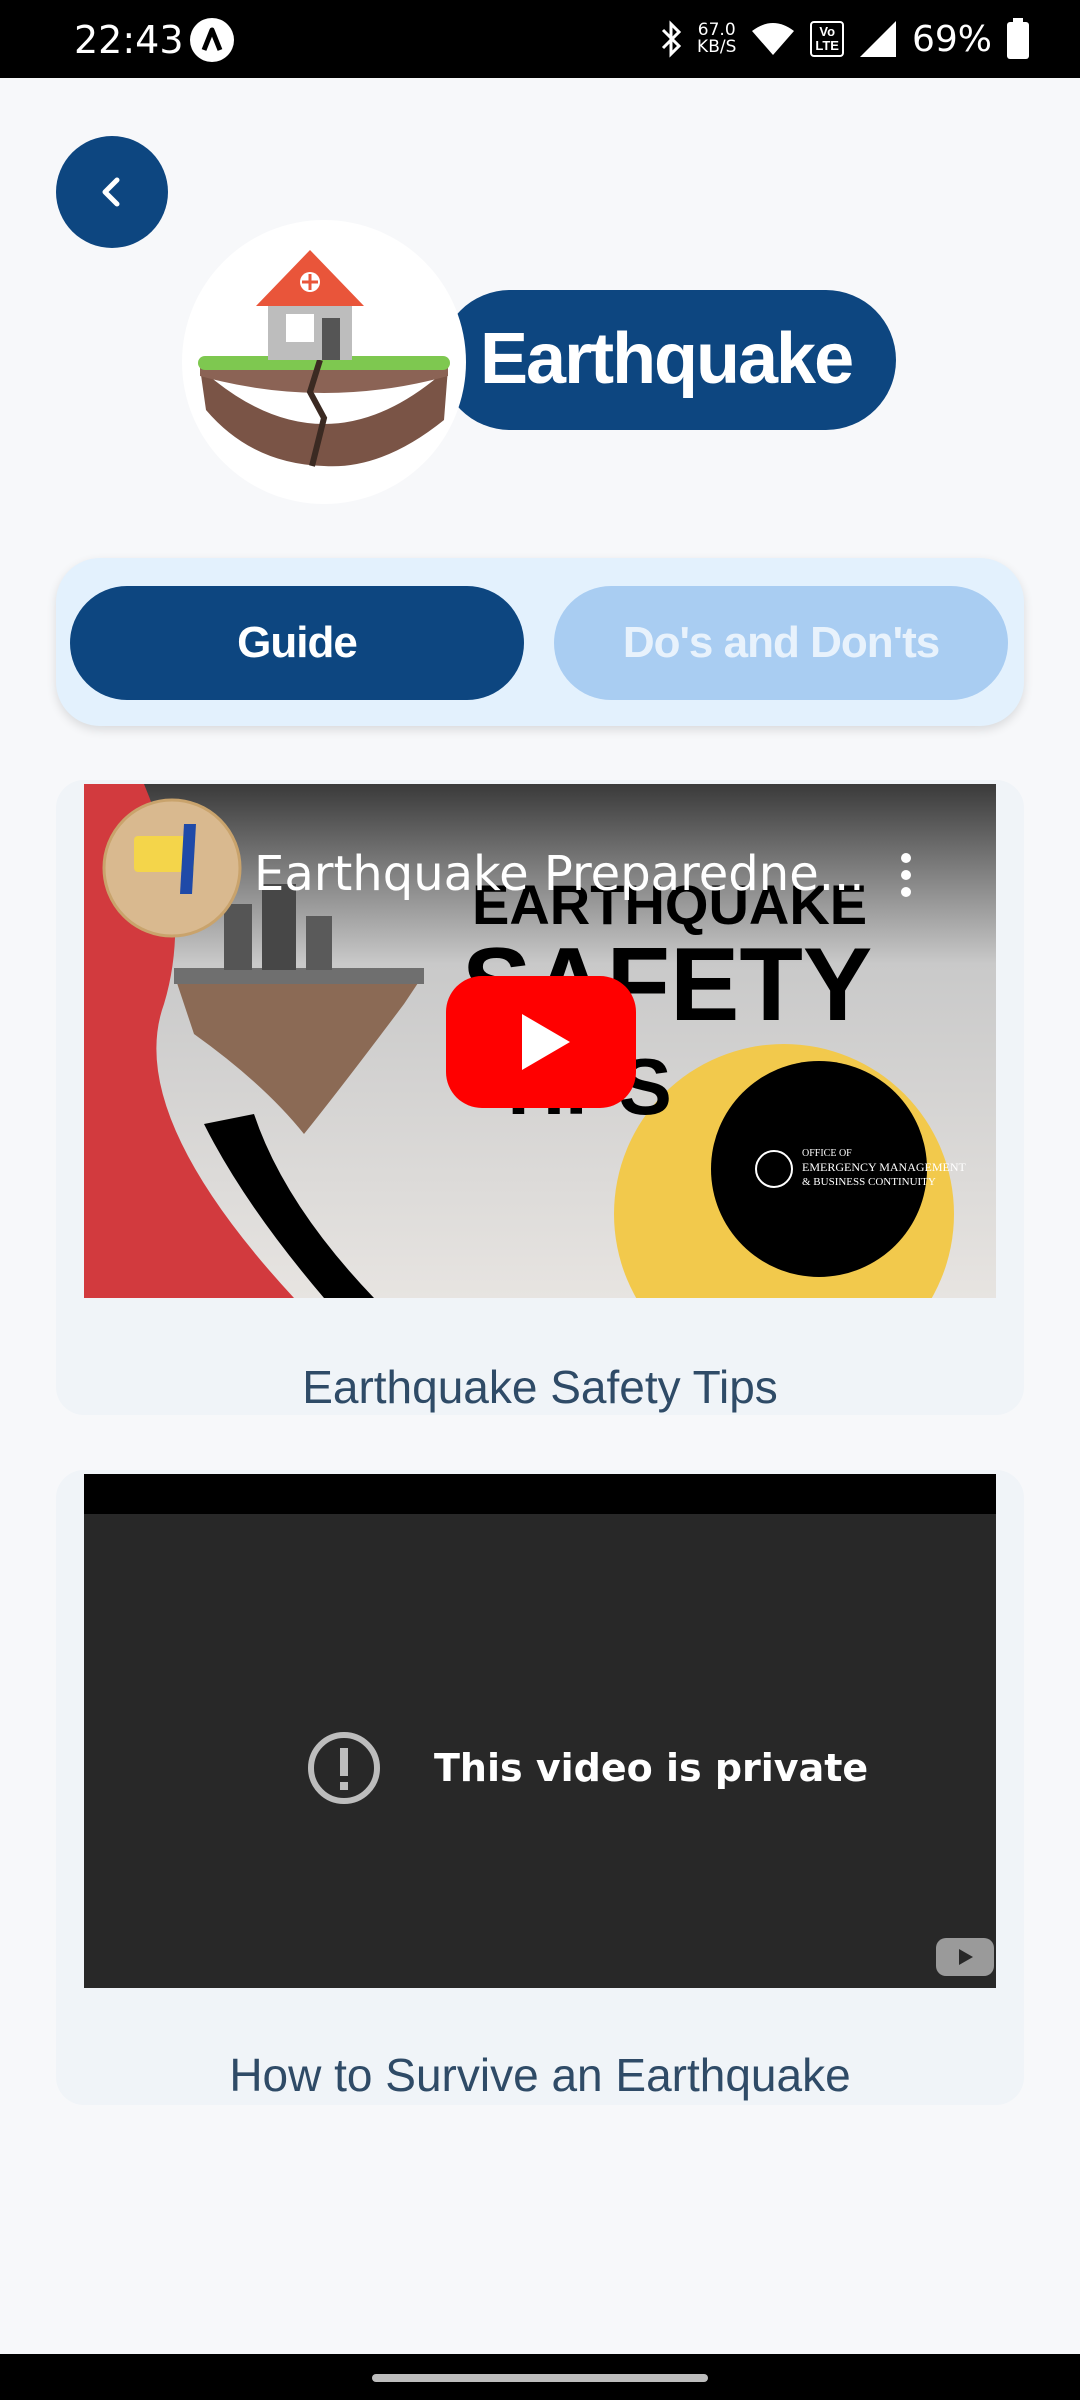 Image resolution: width=1080 pixels, height=2400 pixels. I want to click on volte-badge: Vo LTE, so click(827, 39).